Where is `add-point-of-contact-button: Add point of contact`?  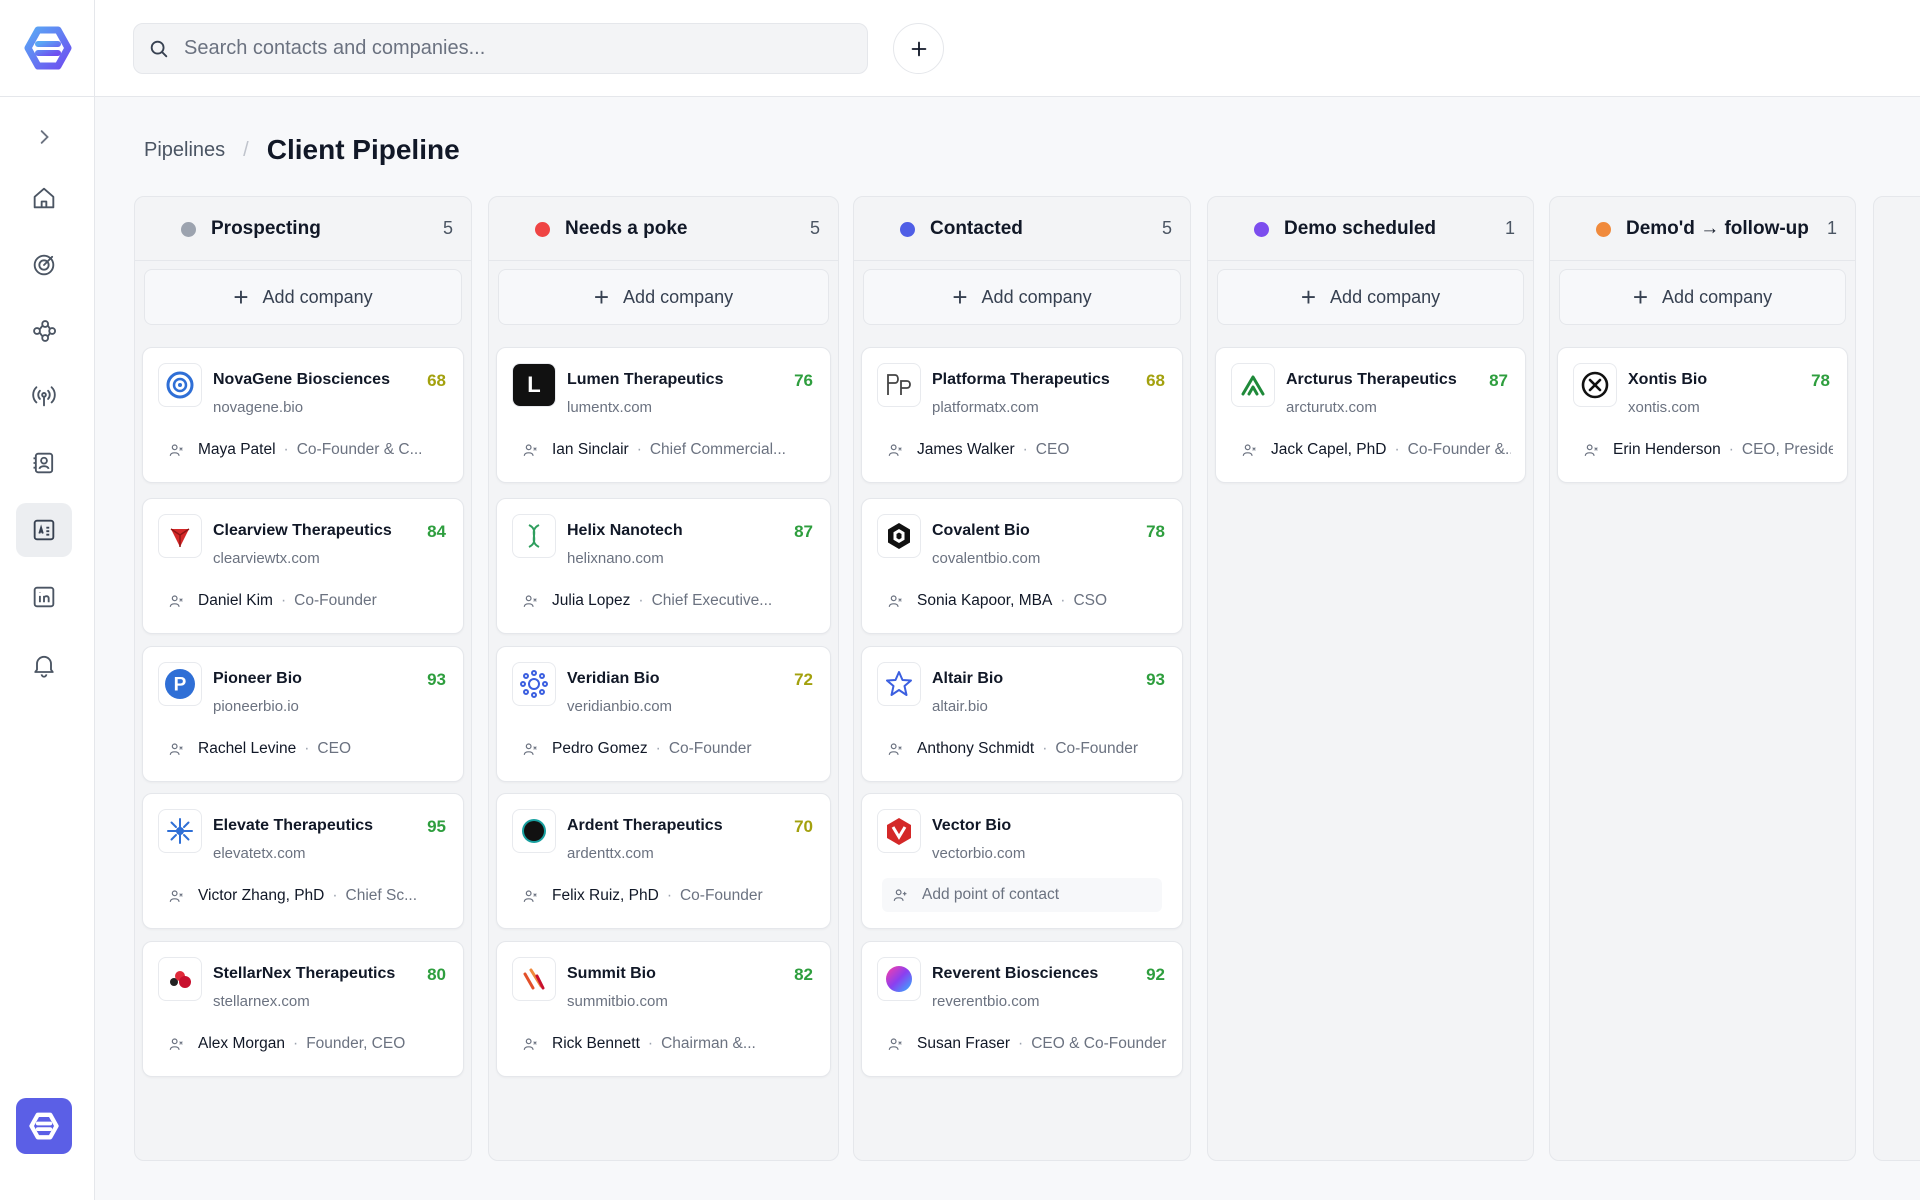 add-point-of-contact-button: Add point of contact is located at coordinates (1022, 895).